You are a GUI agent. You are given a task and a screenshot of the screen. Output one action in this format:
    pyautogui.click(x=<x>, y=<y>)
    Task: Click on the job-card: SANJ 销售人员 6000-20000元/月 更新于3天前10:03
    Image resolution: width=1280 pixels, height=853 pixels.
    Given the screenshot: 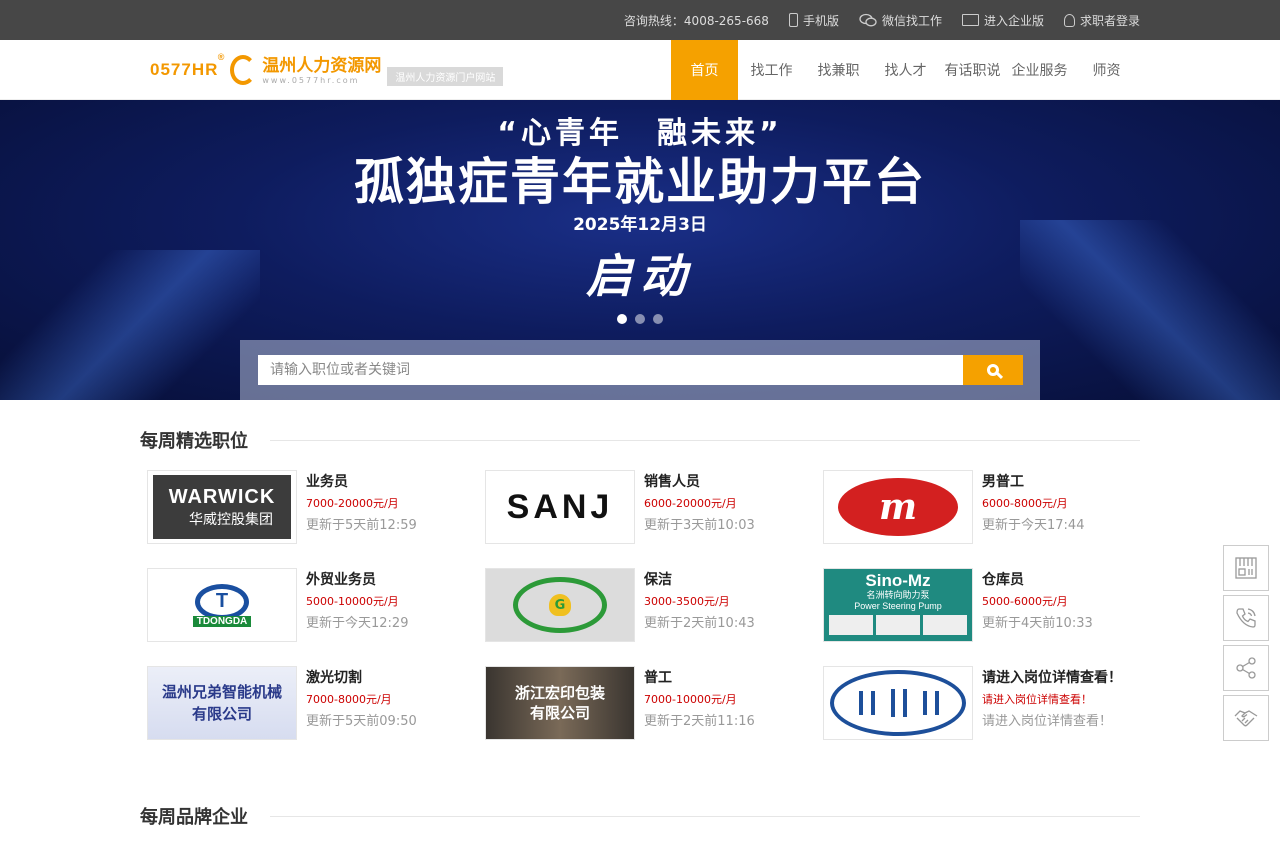 What is the action you would take?
    pyautogui.click(x=654, y=507)
    